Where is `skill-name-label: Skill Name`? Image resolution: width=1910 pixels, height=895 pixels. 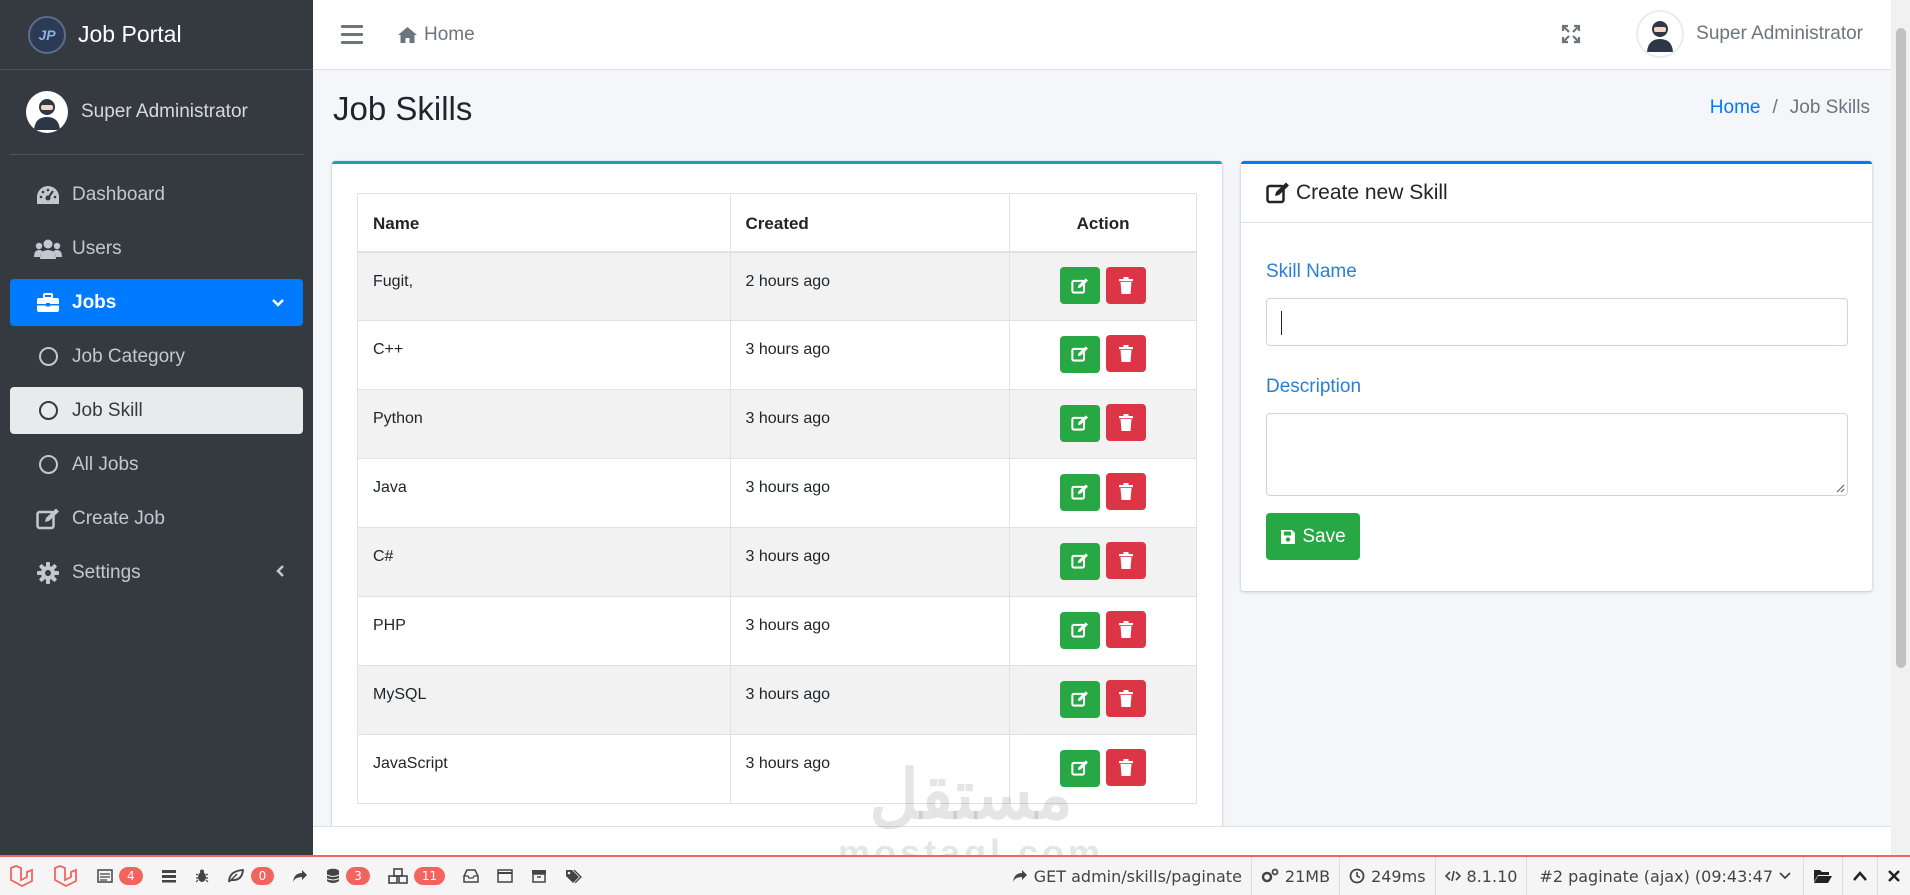 skill-name-label: Skill Name is located at coordinates (1311, 271).